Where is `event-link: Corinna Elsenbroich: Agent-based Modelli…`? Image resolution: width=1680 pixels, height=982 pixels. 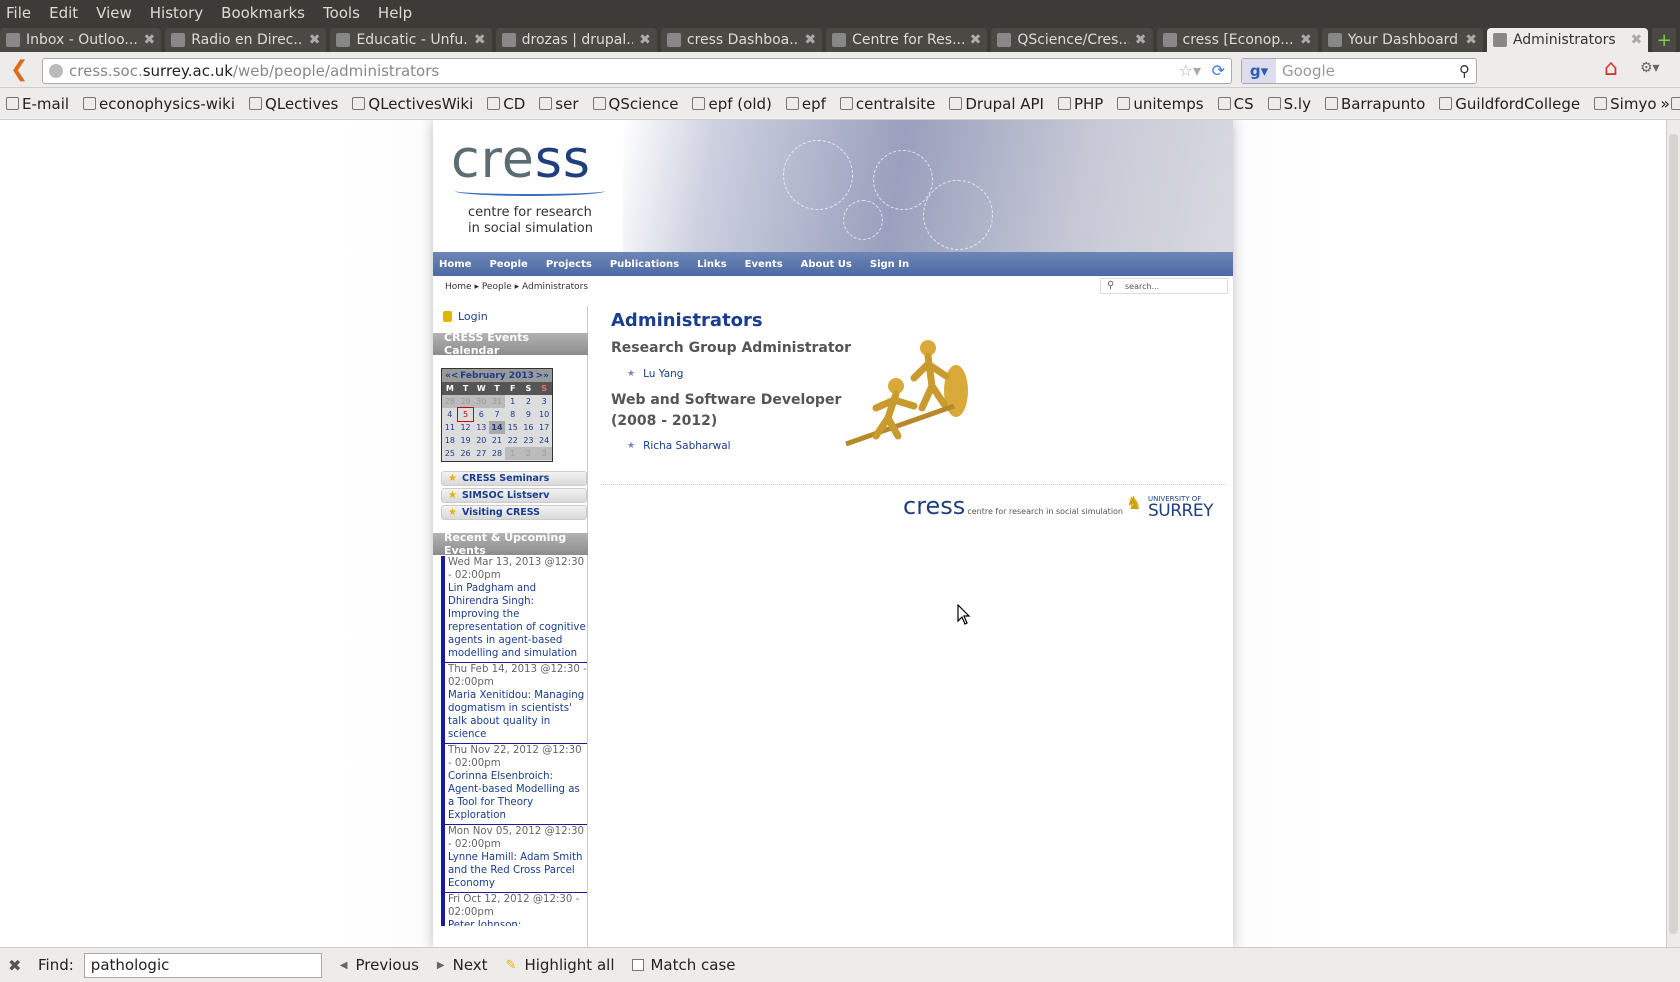 event-link: Corinna Elsenbroich: Agent-based Modelli… is located at coordinates (517, 796).